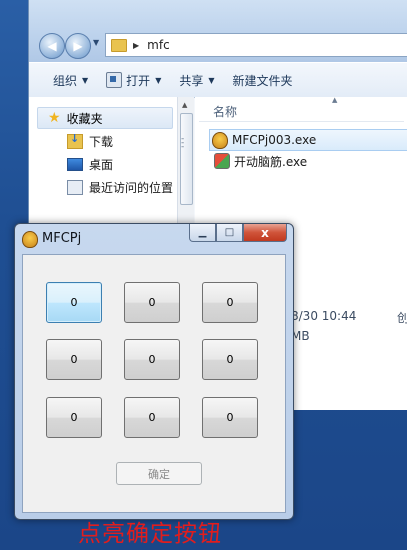 This screenshot has width=407, height=550. What do you see at coordinates (222, 161) in the screenshot?
I see `app-icon` at bounding box center [222, 161].